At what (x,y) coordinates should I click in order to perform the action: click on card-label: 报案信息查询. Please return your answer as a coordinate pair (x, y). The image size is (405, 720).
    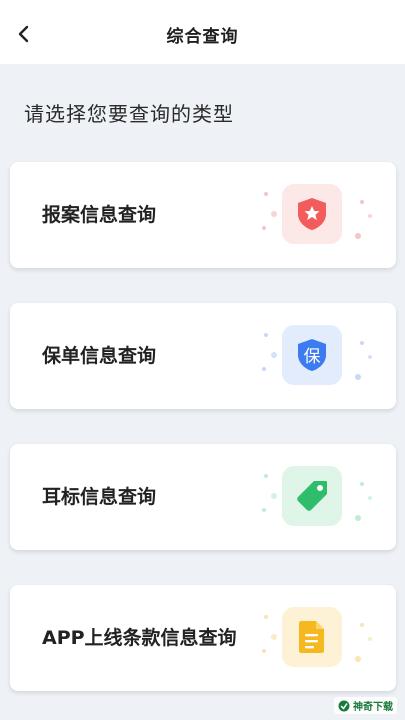
    Looking at the image, I should click on (99, 215).